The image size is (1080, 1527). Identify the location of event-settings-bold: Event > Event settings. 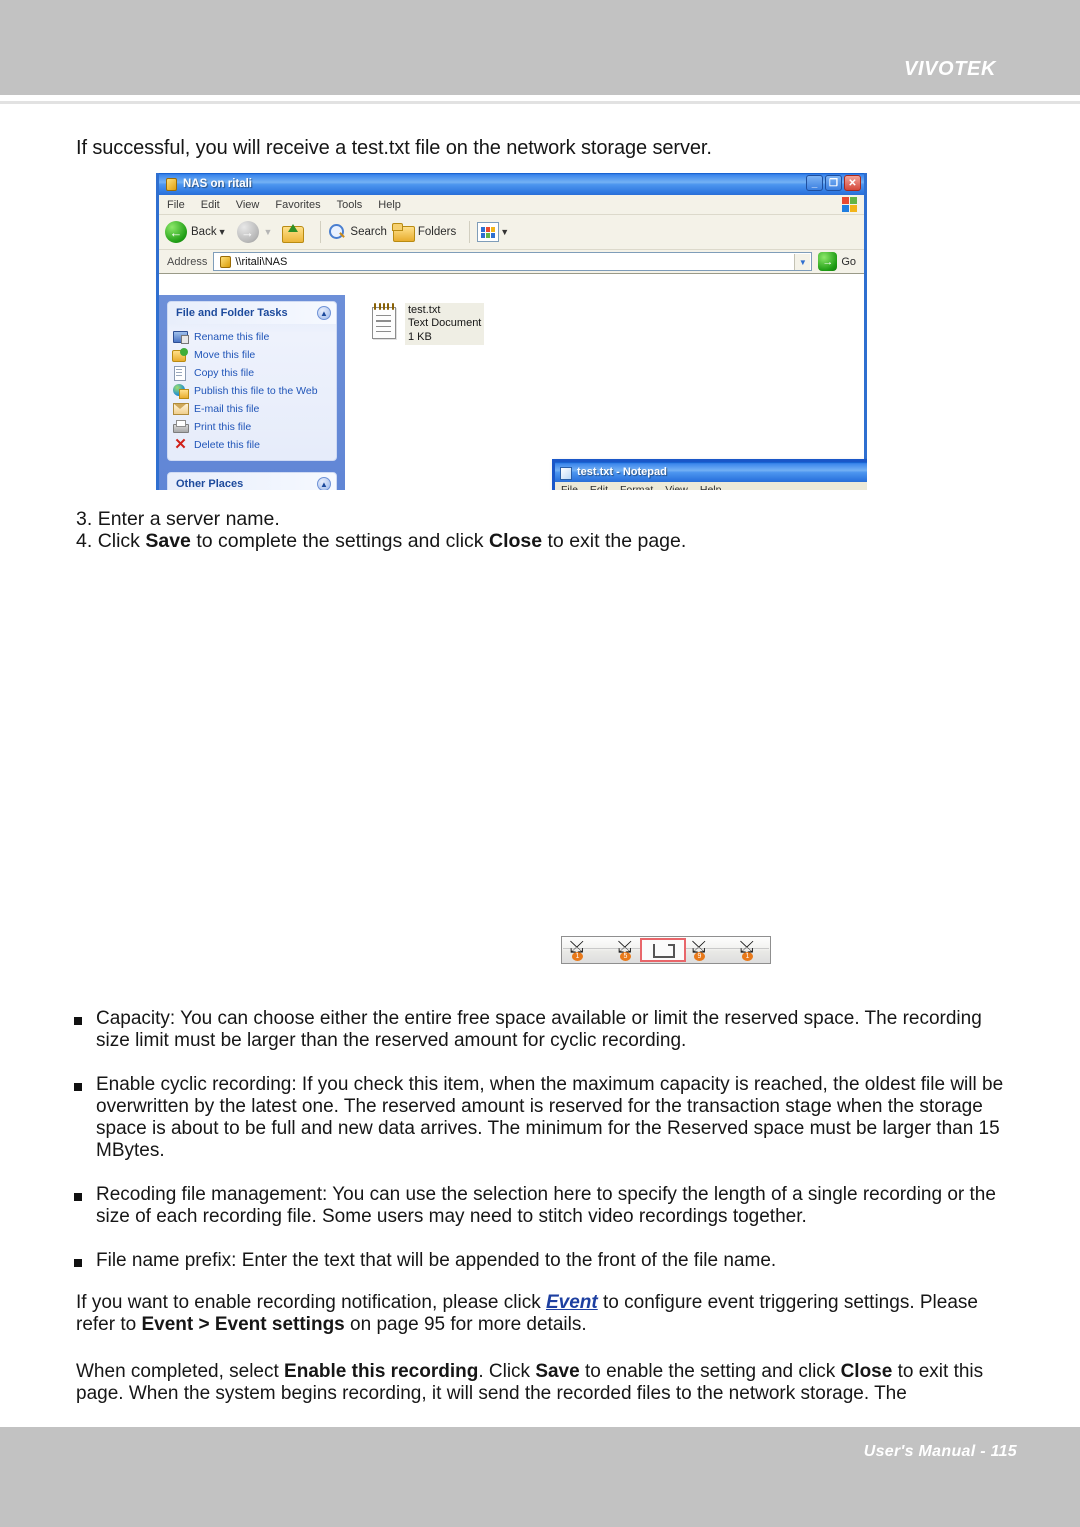
(243, 1325).